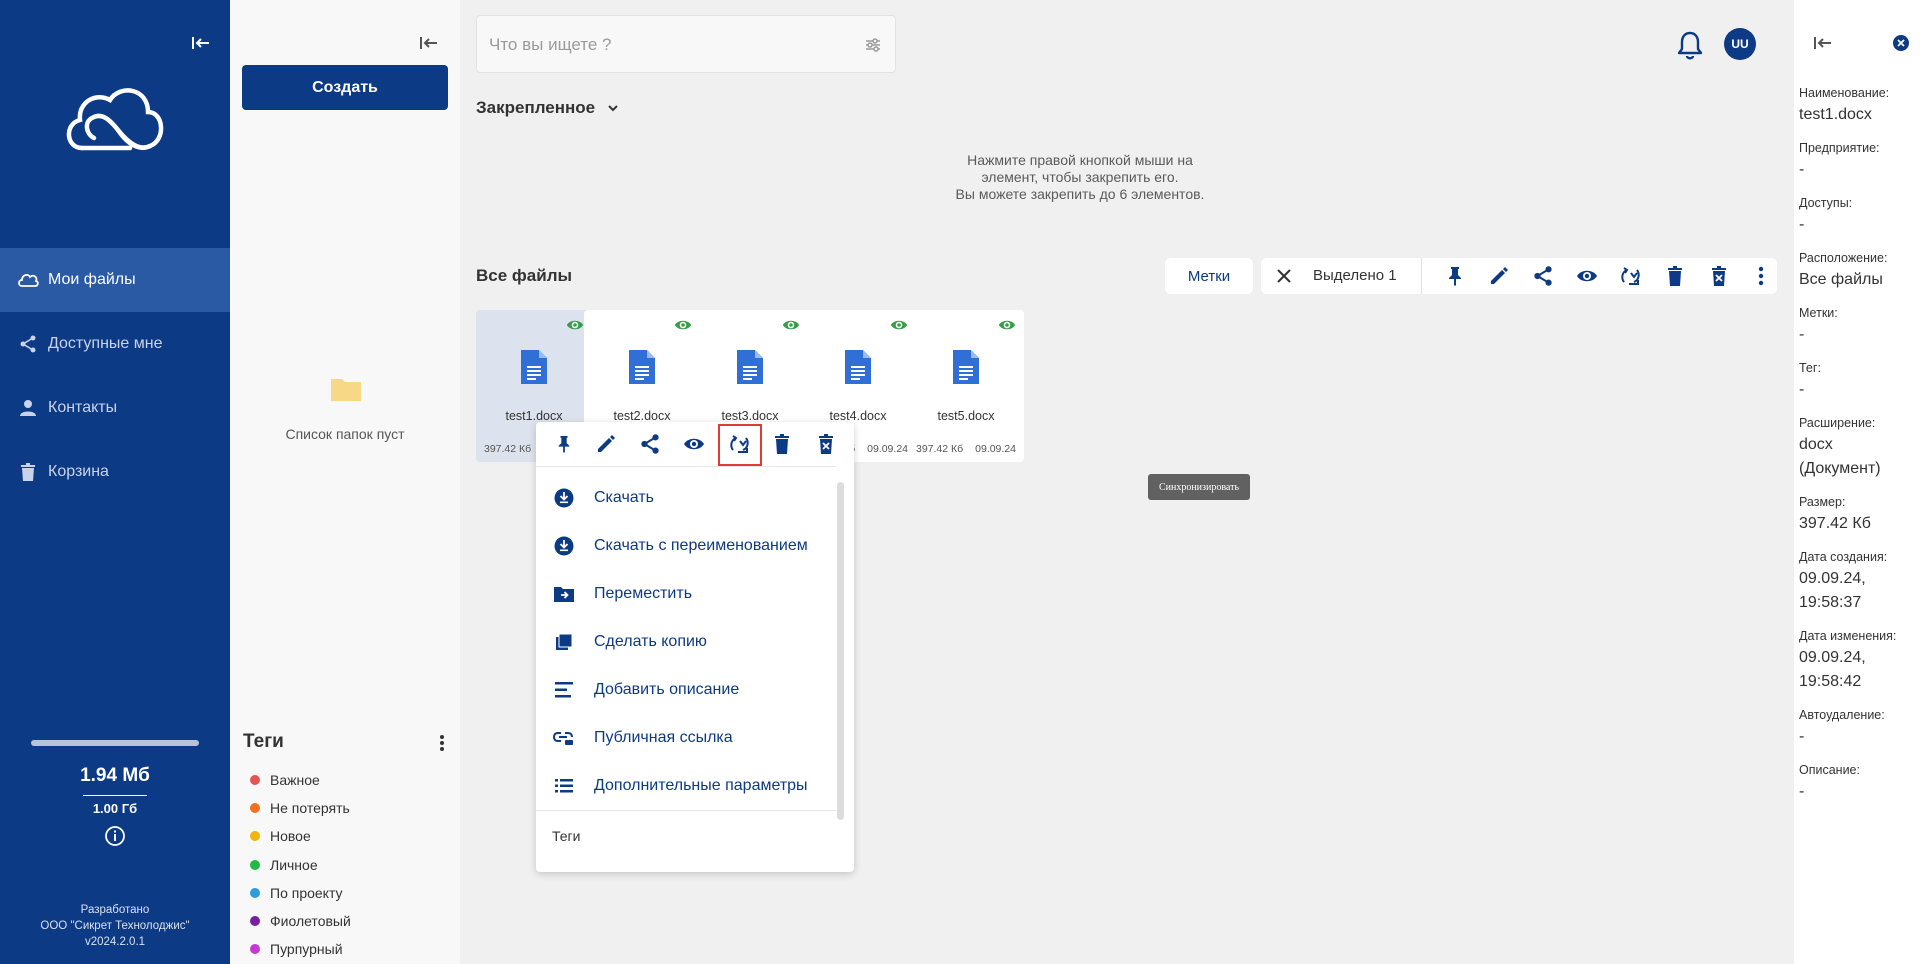 This screenshot has height=964, width=1920. Describe the element at coordinates (294, 864) in the screenshot. I see `tag-label: Личное` at that location.